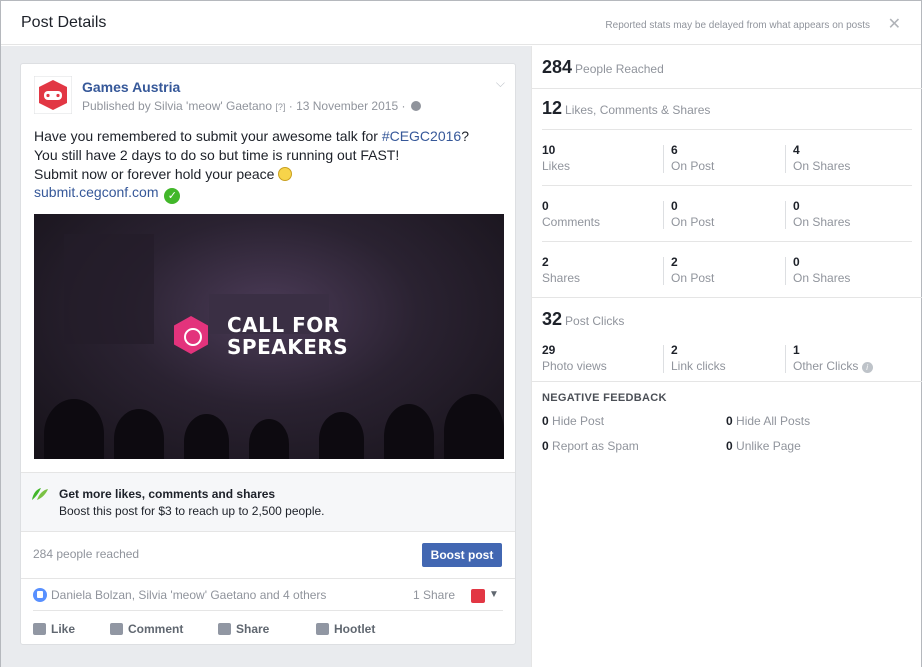 This screenshot has height=667, width=922. Describe the element at coordinates (53, 95) in the screenshot. I see `page-avatar` at that location.